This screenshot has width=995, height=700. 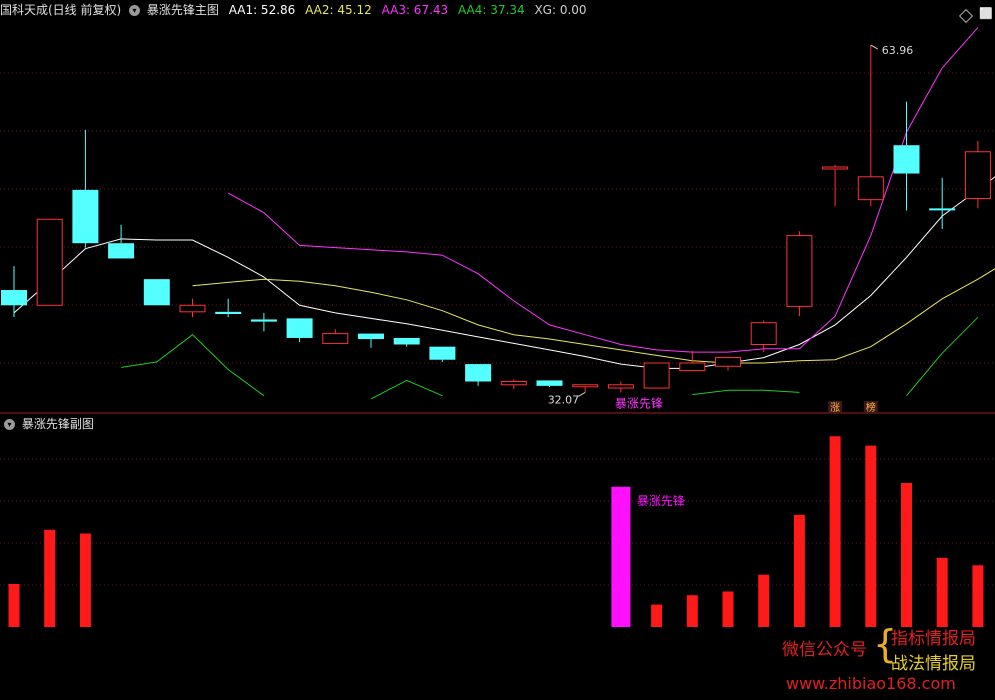 I want to click on sub-panel-title: 暴涨先锋副图, so click(x=58, y=424).